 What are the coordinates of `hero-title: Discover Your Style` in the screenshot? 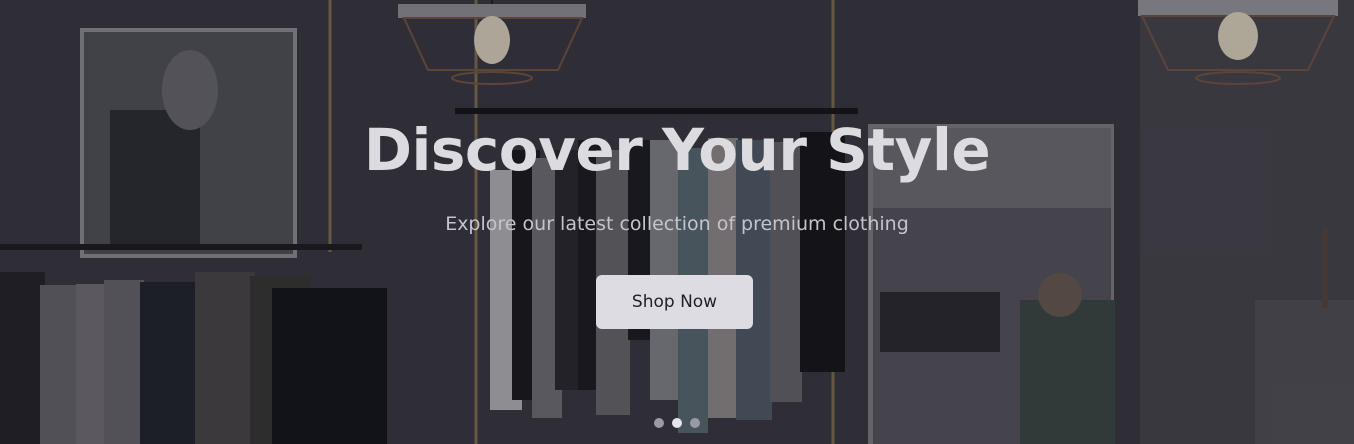 It's located at (677, 150).